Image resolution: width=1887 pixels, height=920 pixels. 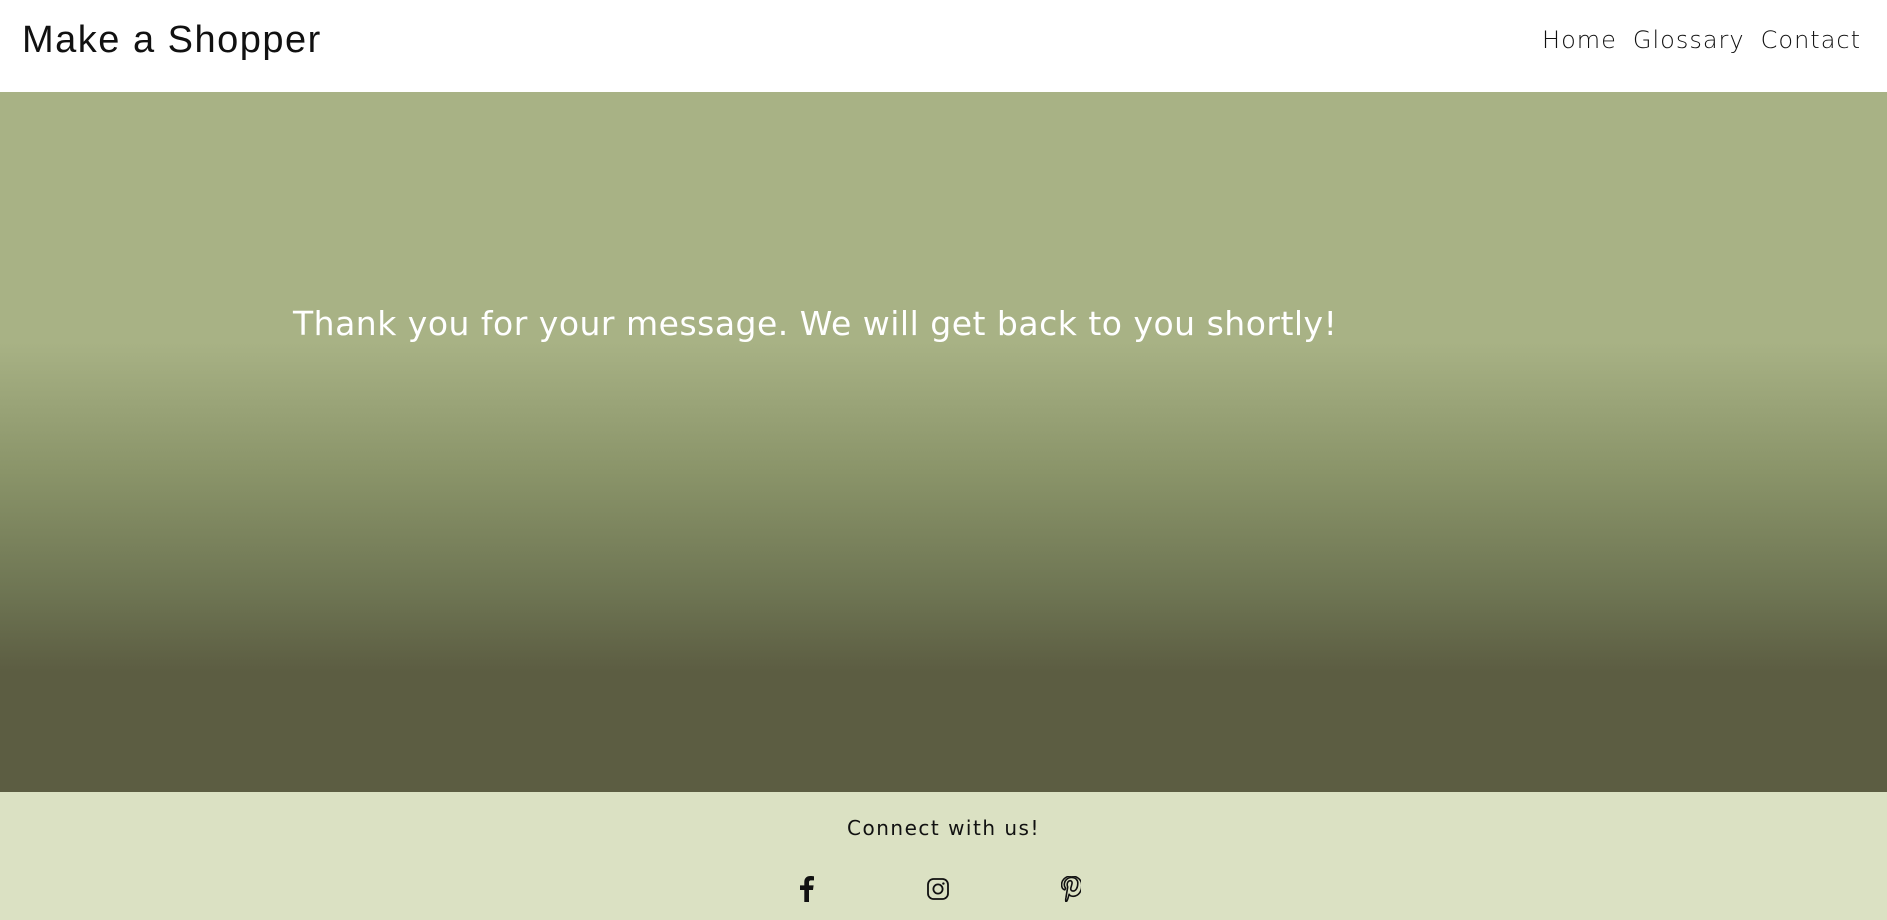 What do you see at coordinates (1689, 40) in the screenshot?
I see `nav-glossary-link: Glossary` at bounding box center [1689, 40].